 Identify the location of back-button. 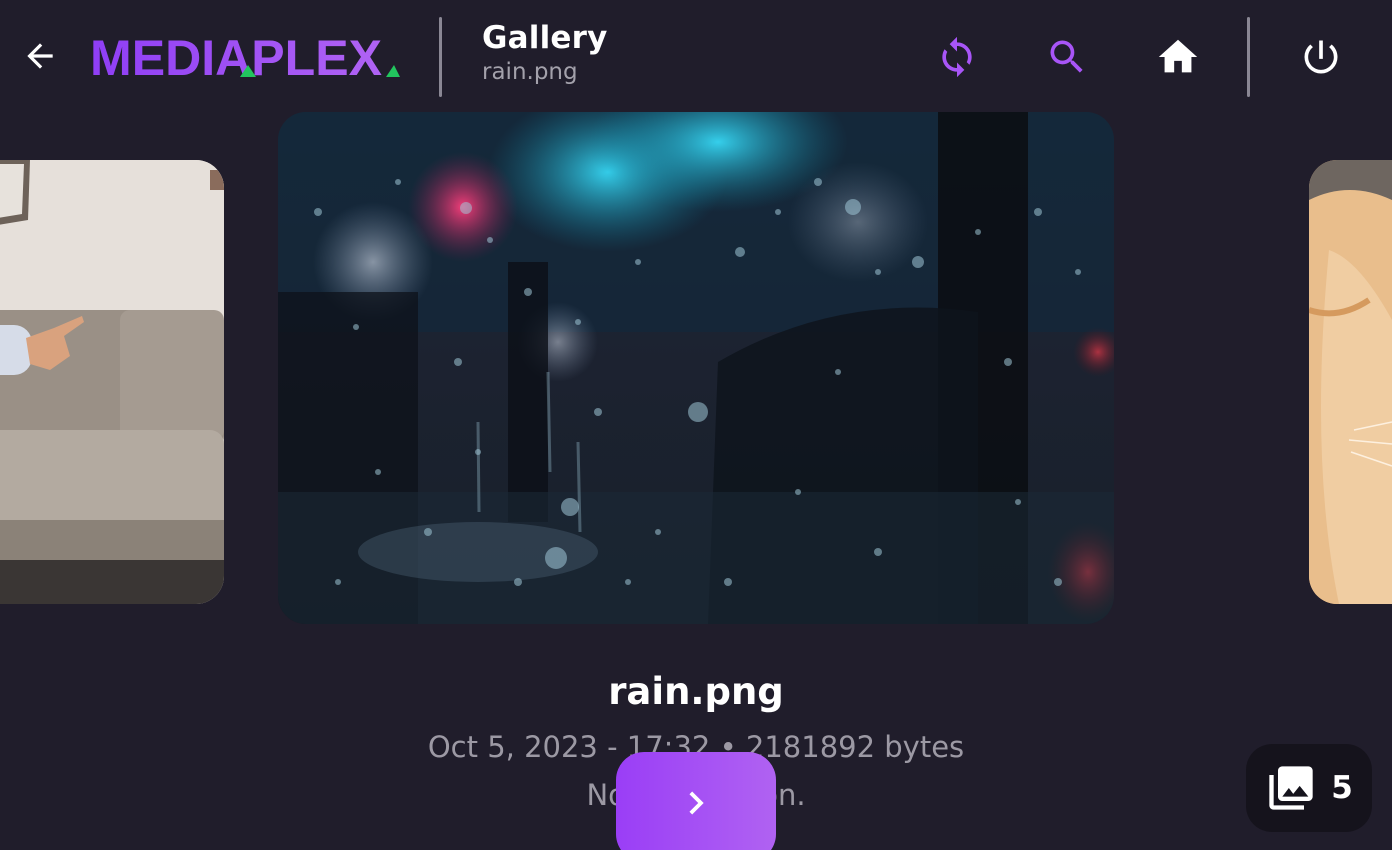
(40, 56).